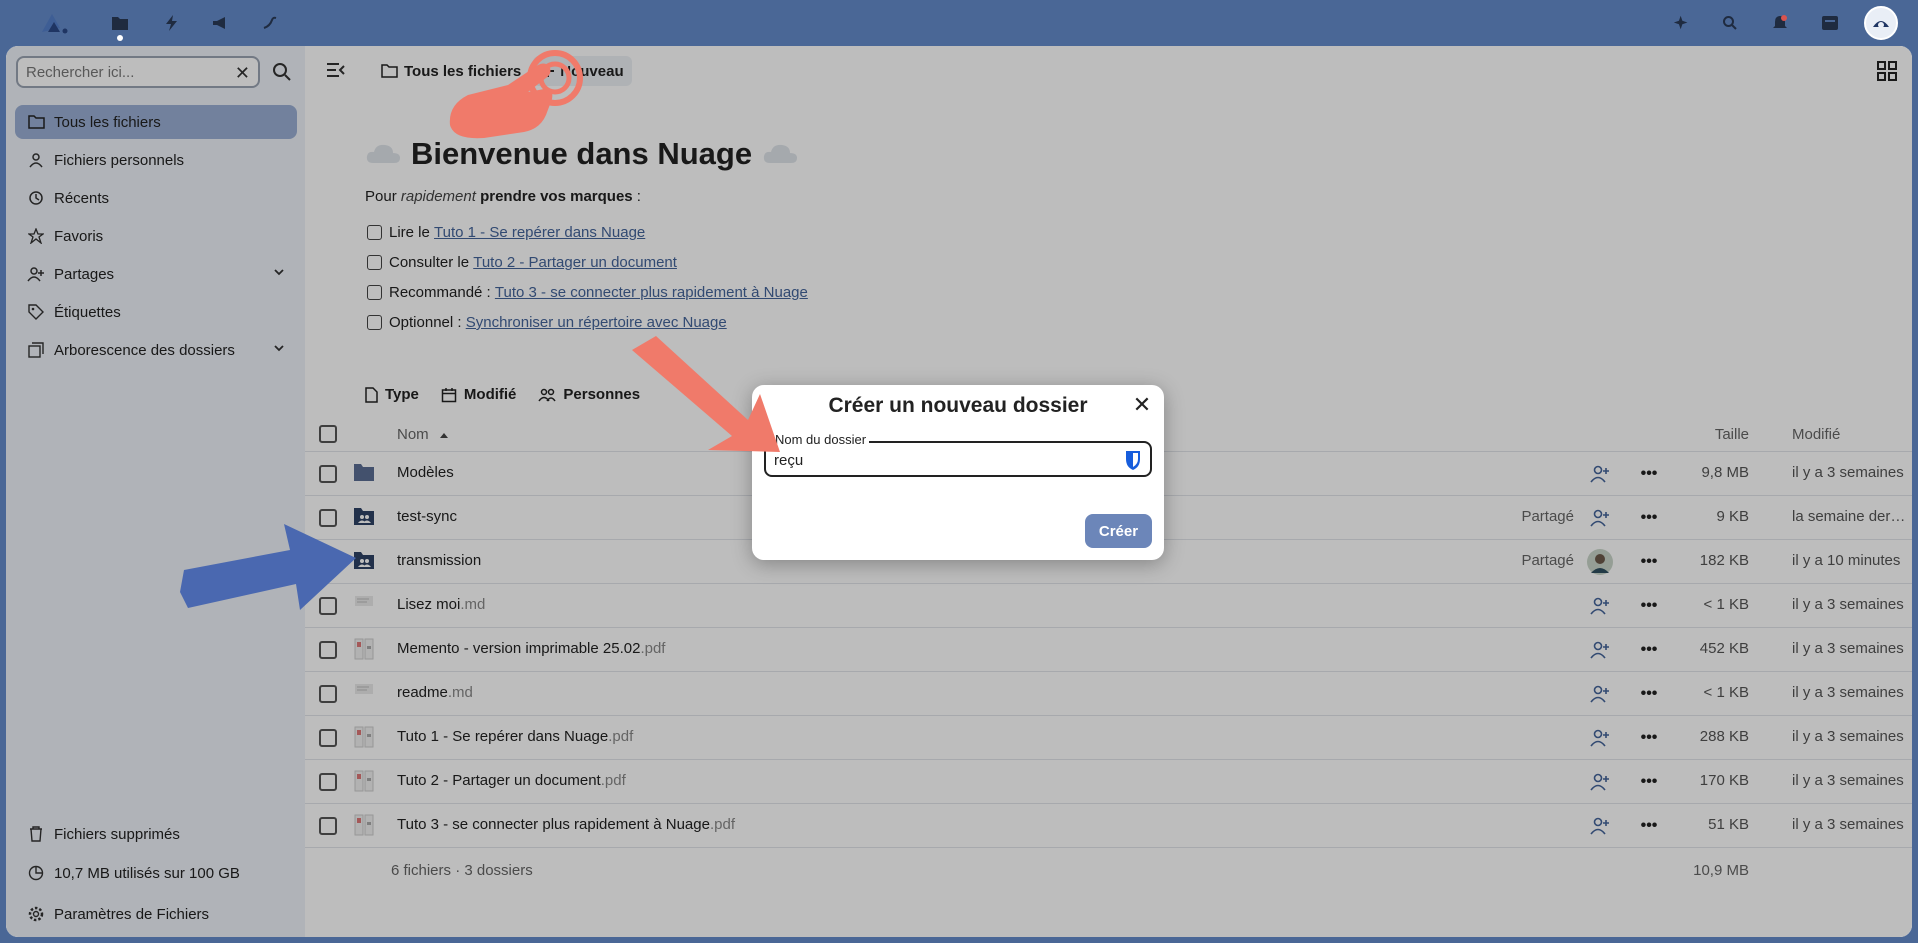  I want to click on folder-name-label: Nom du dossier, so click(821, 439).